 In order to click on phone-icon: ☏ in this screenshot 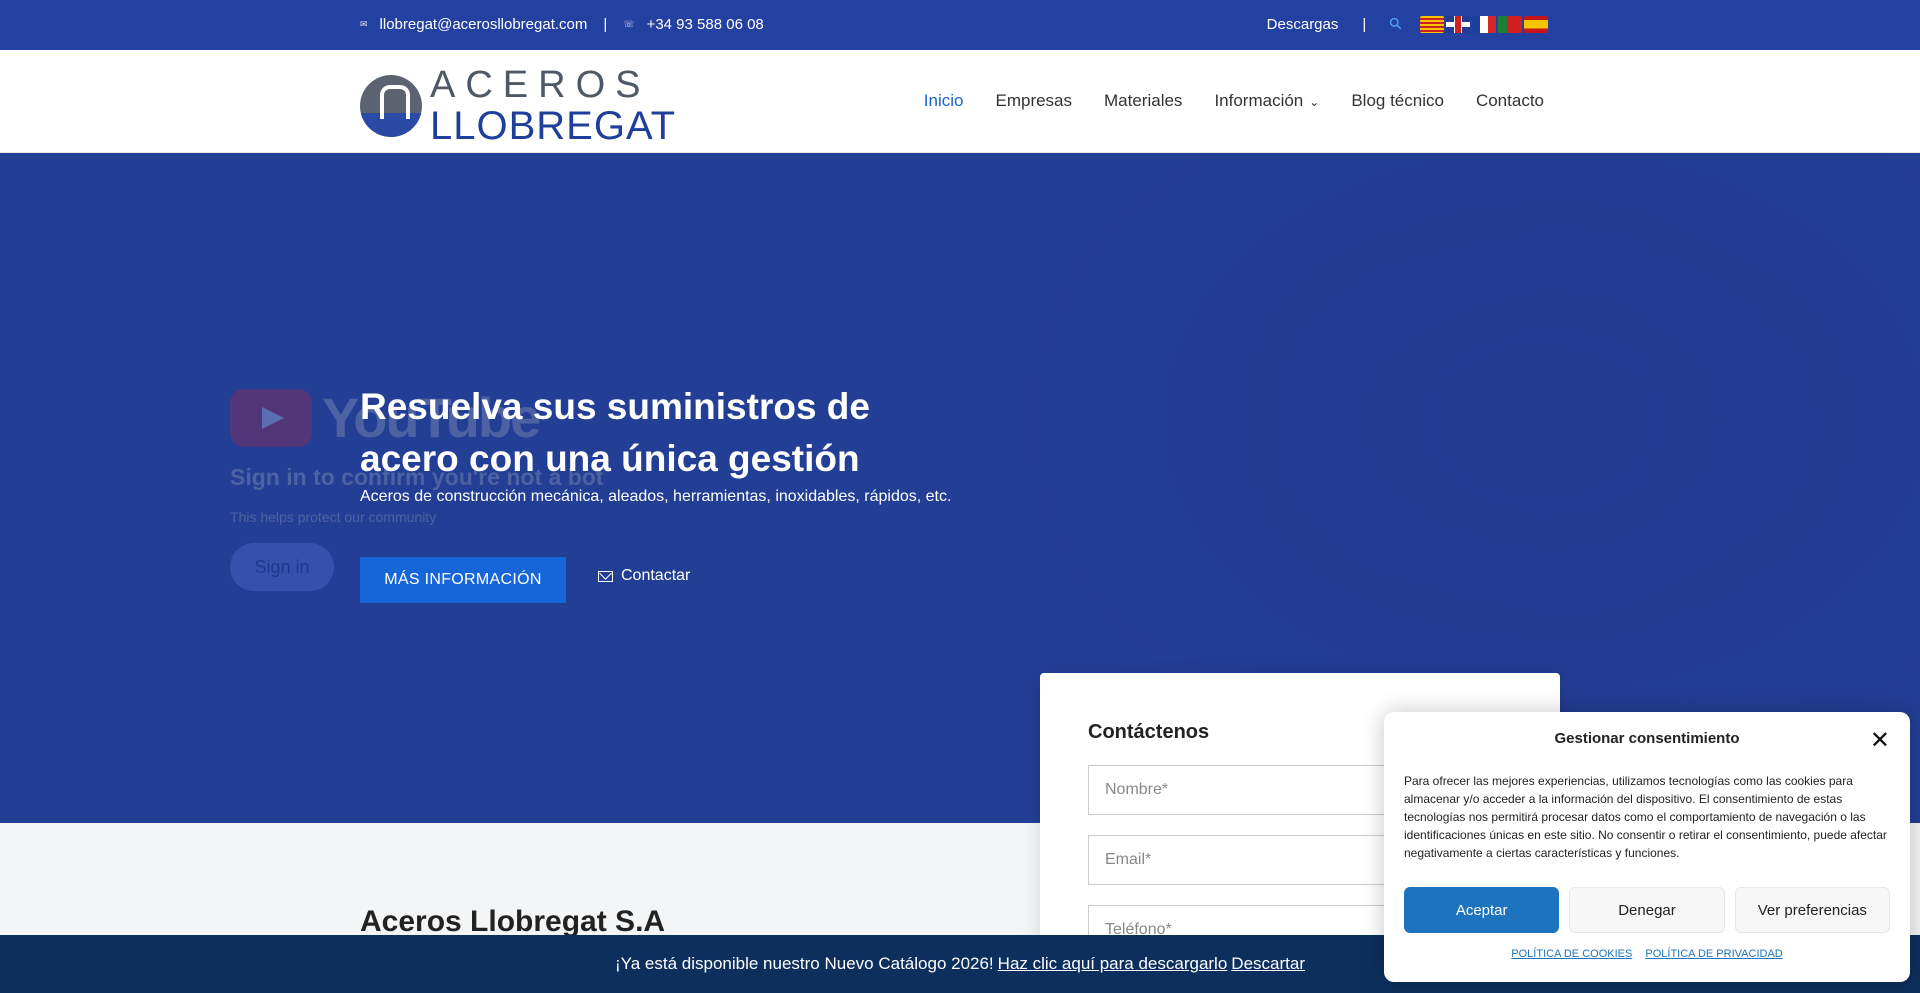, I will do `click(629, 24)`.